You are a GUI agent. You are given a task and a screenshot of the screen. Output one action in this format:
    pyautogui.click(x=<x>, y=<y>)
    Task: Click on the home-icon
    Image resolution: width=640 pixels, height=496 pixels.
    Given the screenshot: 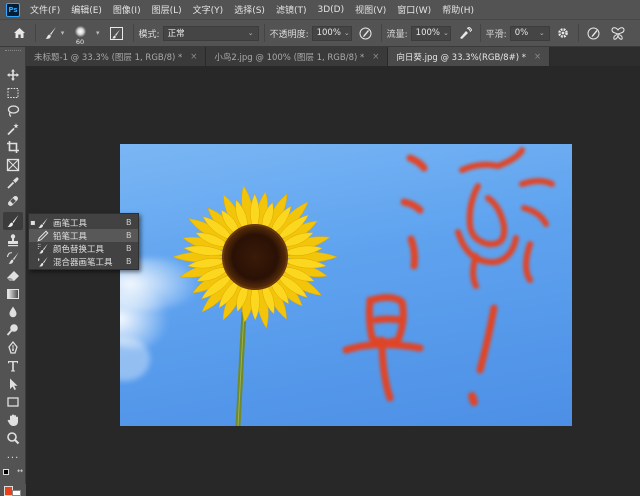 What is the action you would take?
    pyautogui.click(x=19, y=33)
    